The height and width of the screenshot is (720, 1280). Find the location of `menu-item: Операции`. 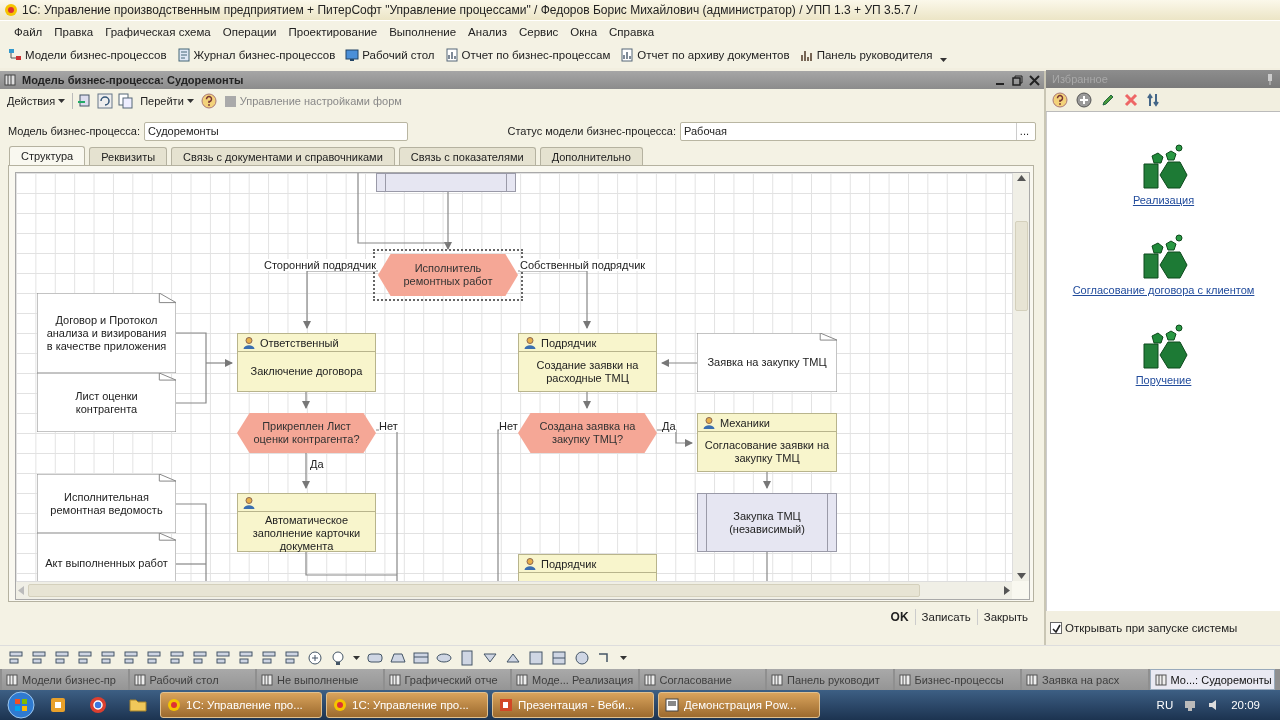

menu-item: Операции is located at coordinates (249, 31).